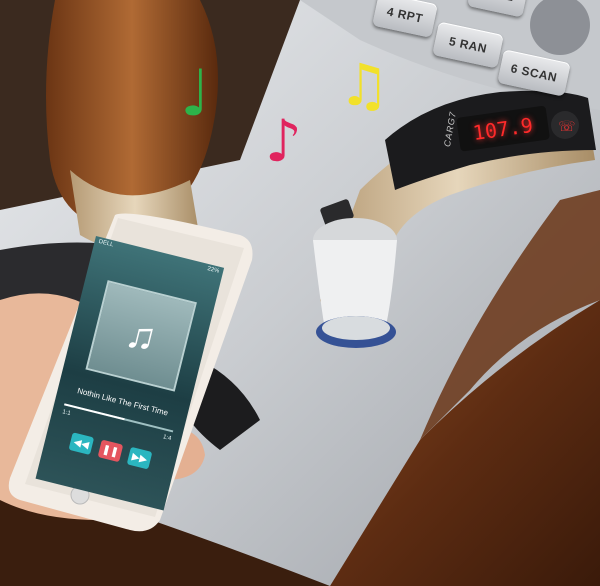 The width and height of the screenshot is (600, 586). What do you see at coordinates (105, 243) in the screenshot?
I see `carrier-label: DELL` at bounding box center [105, 243].